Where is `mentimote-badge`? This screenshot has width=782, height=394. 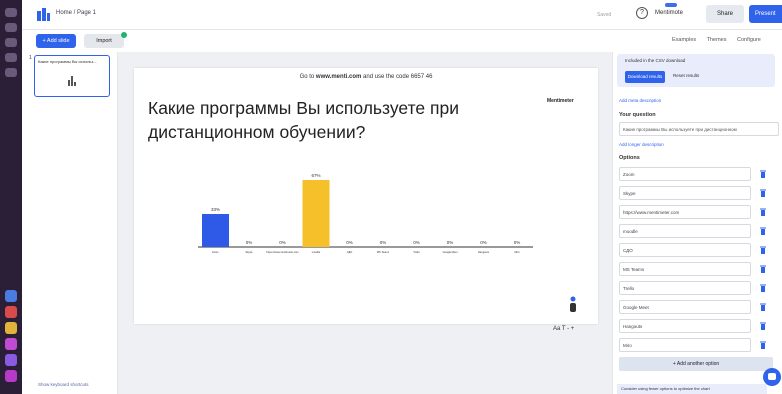
mentimote-badge is located at coordinates (671, 5).